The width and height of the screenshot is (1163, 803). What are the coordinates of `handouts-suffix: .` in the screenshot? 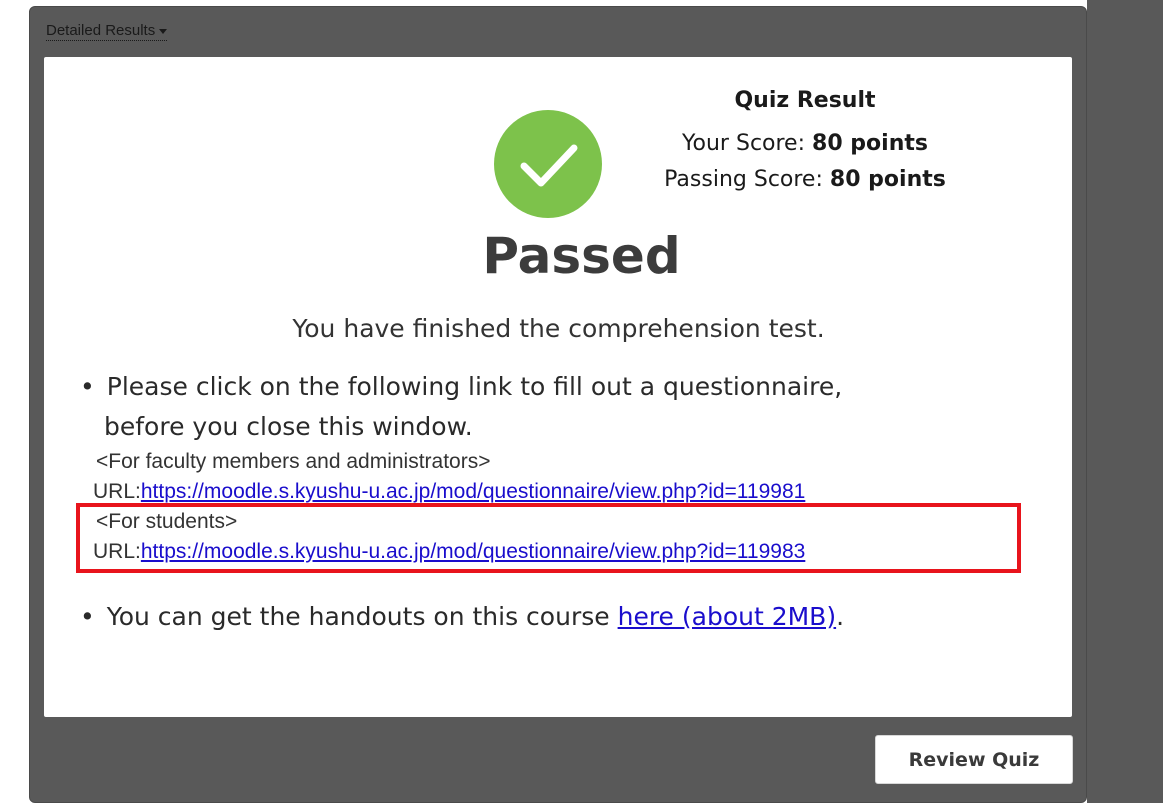 It's located at (840, 616).